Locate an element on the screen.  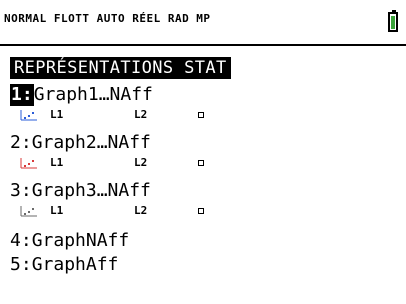
menu-item-label: GraphAff is located at coordinates (75, 264).